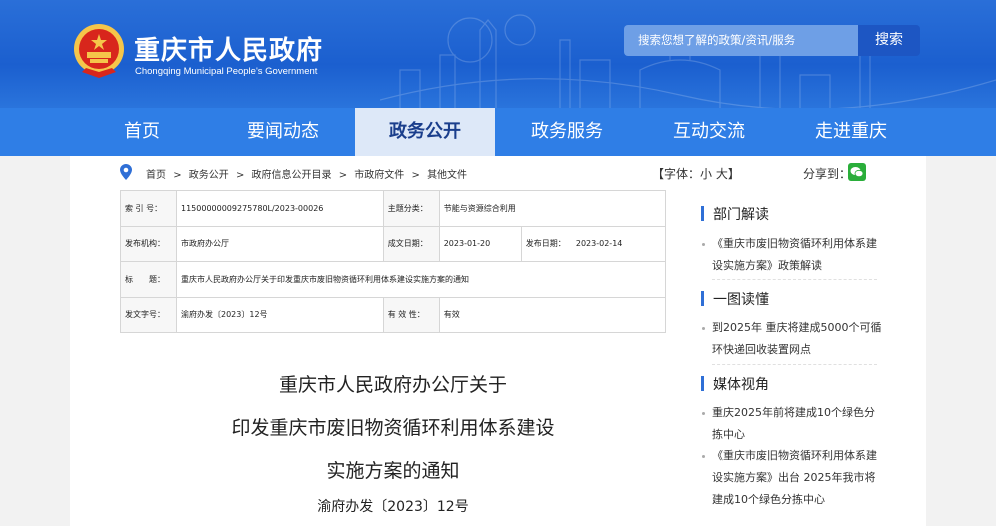  Describe the element at coordinates (292, 175) in the screenshot. I see `breadcrumb-catalog: 政府信息公开目录` at that location.